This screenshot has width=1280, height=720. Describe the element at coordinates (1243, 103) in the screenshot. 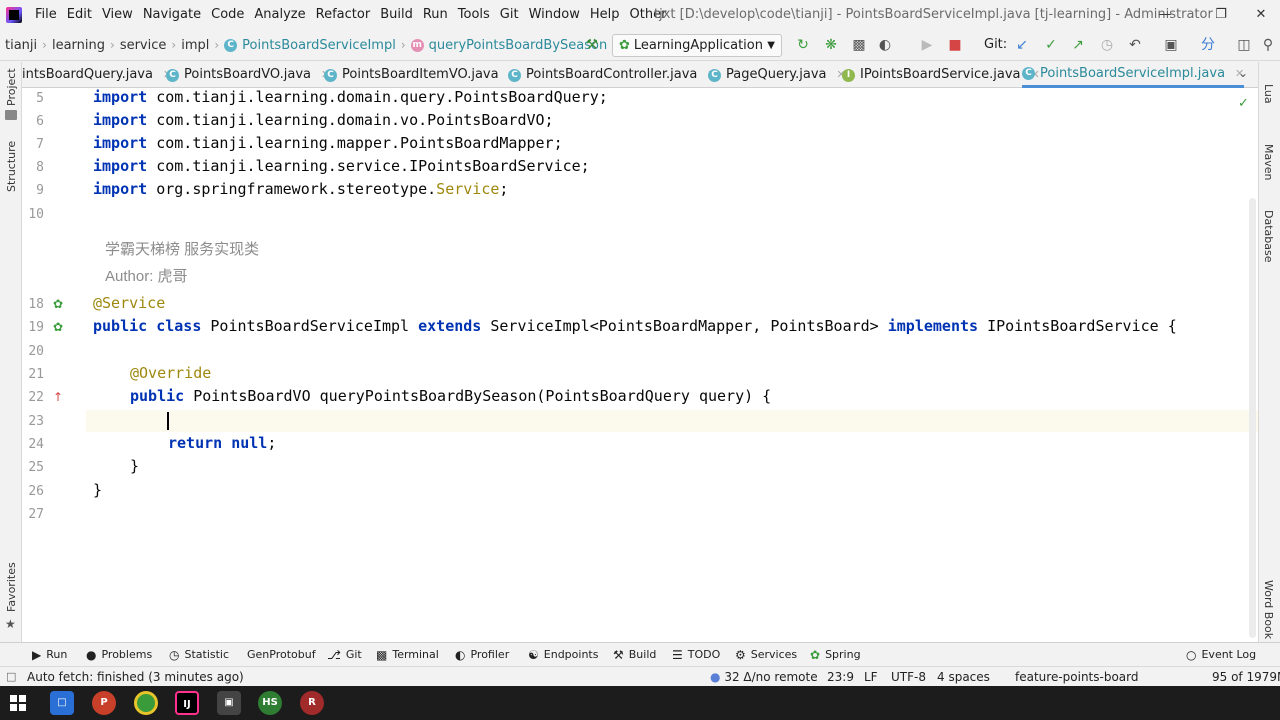

I see `inspection-ok-icon: ✓` at that location.